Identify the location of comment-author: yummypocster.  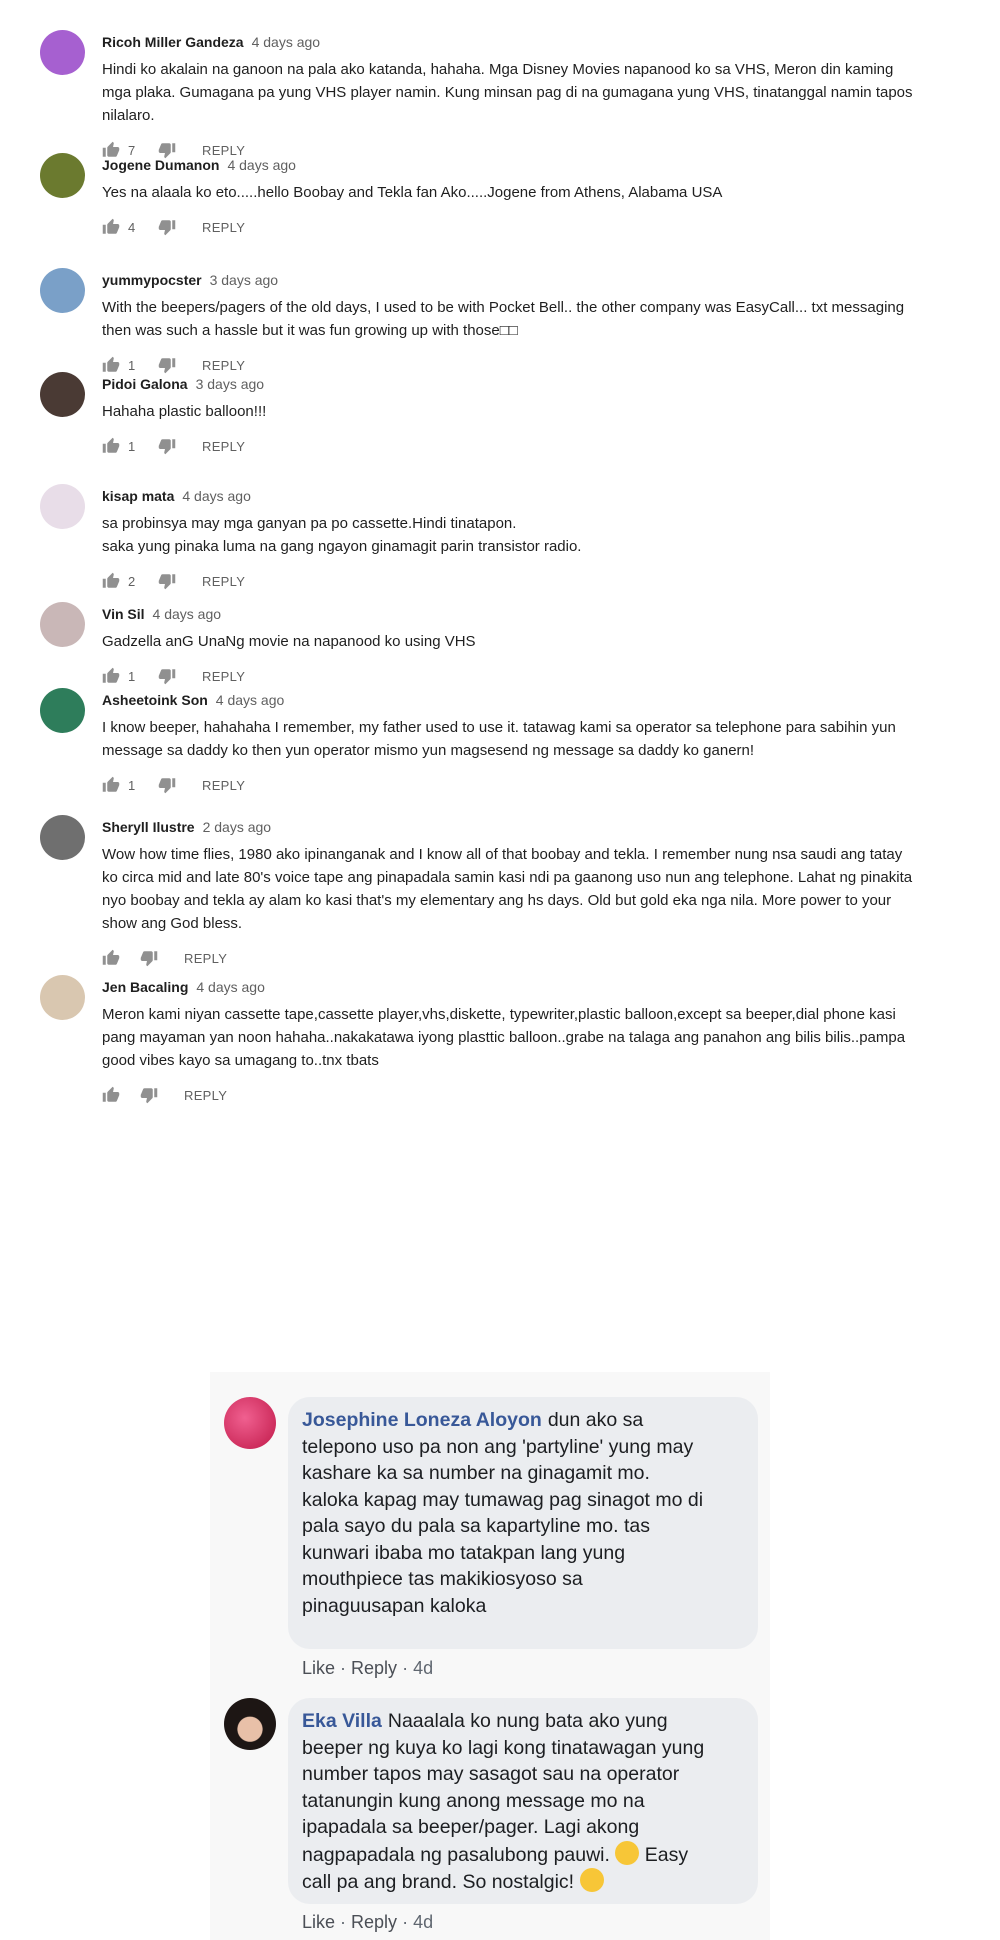
(152, 280).